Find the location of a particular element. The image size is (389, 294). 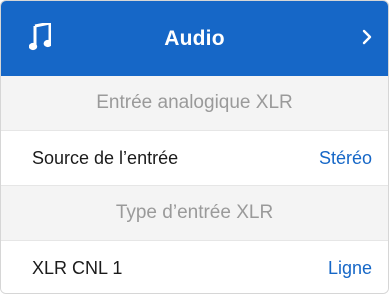

chevron-right-icon is located at coordinates (367, 37).